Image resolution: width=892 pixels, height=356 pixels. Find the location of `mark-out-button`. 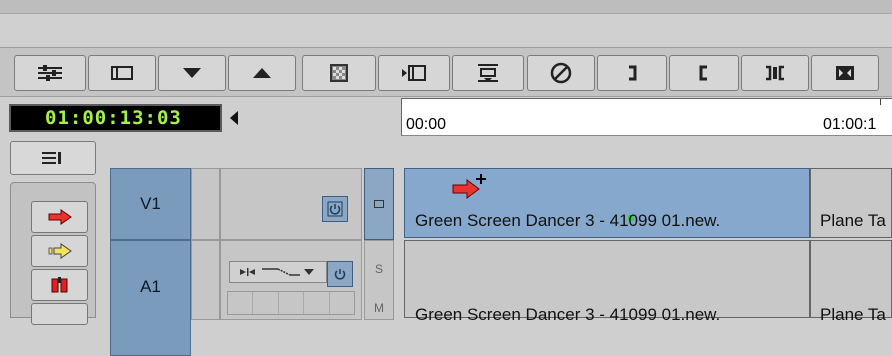

mark-out-button is located at coordinates (632, 73).